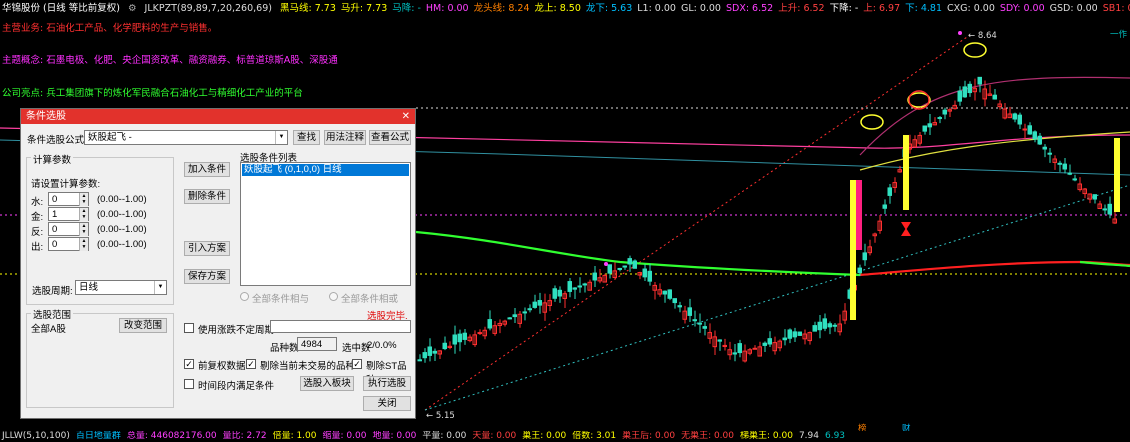  I want to click on param-stepper: 1 ▲ ▼, so click(68, 214).